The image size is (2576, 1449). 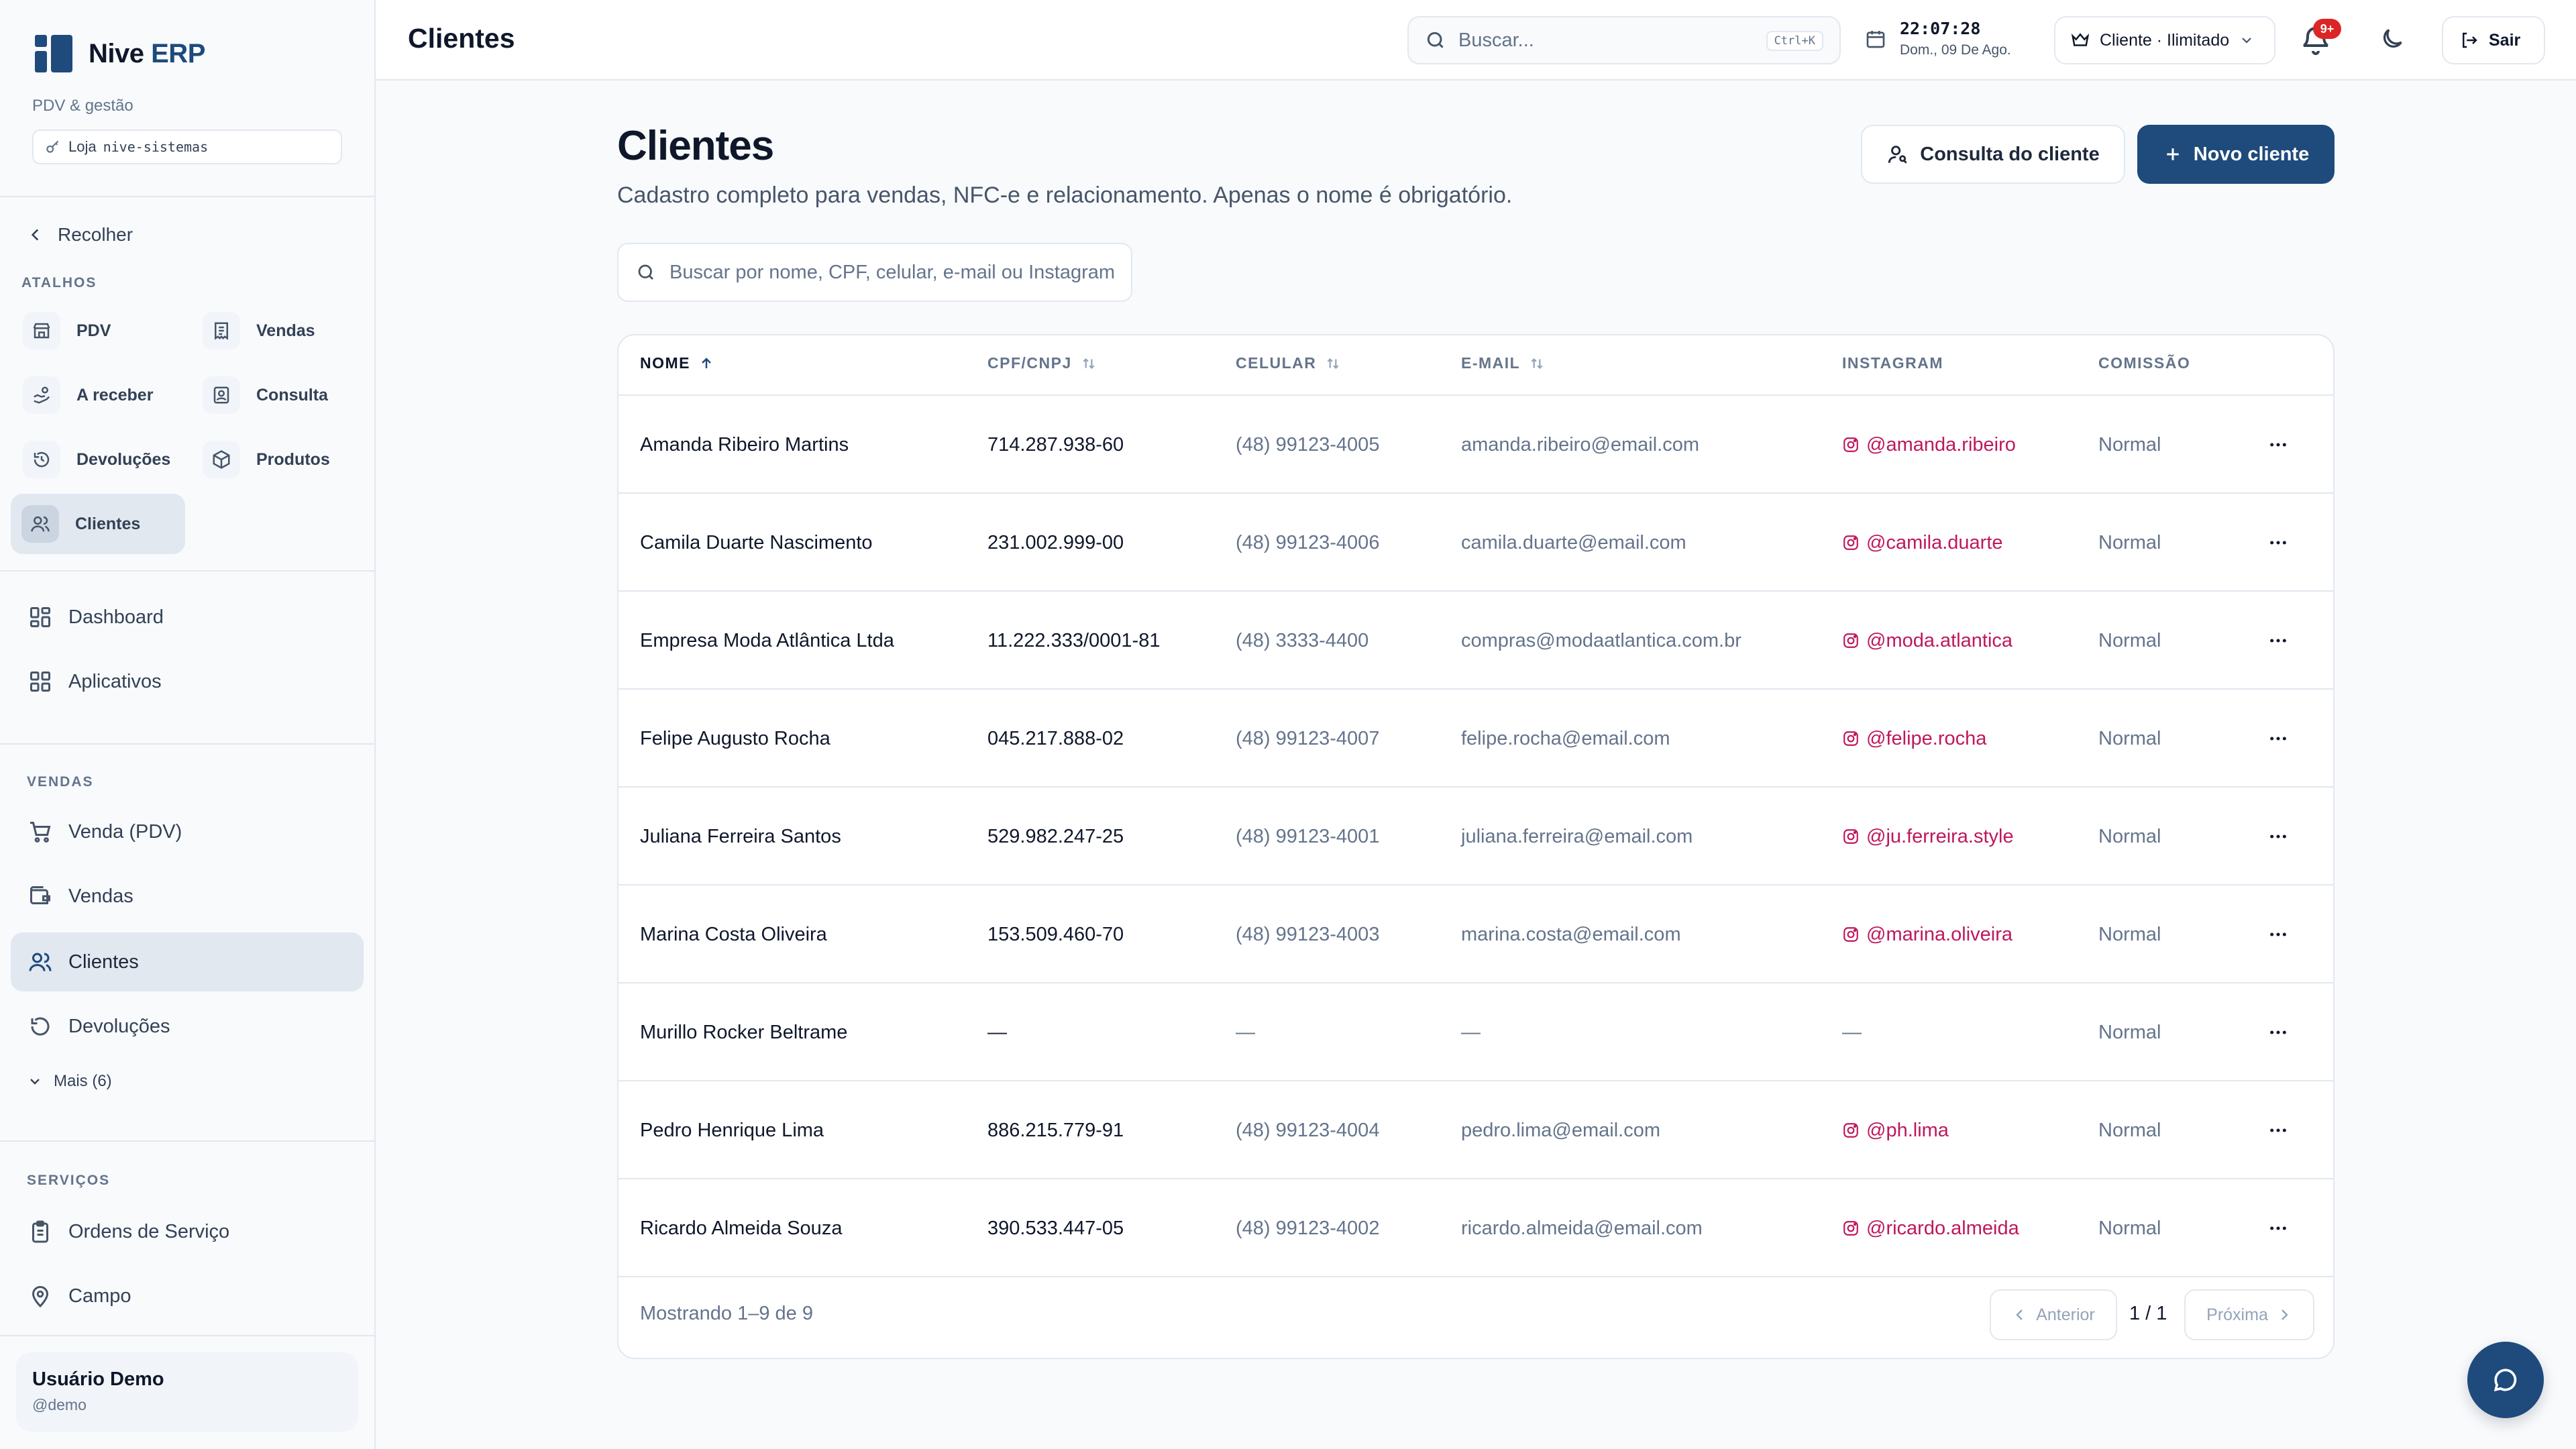 What do you see at coordinates (187, 1296) in the screenshot?
I see `nav-item-campo: Campo` at bounding box center [187, 1296].